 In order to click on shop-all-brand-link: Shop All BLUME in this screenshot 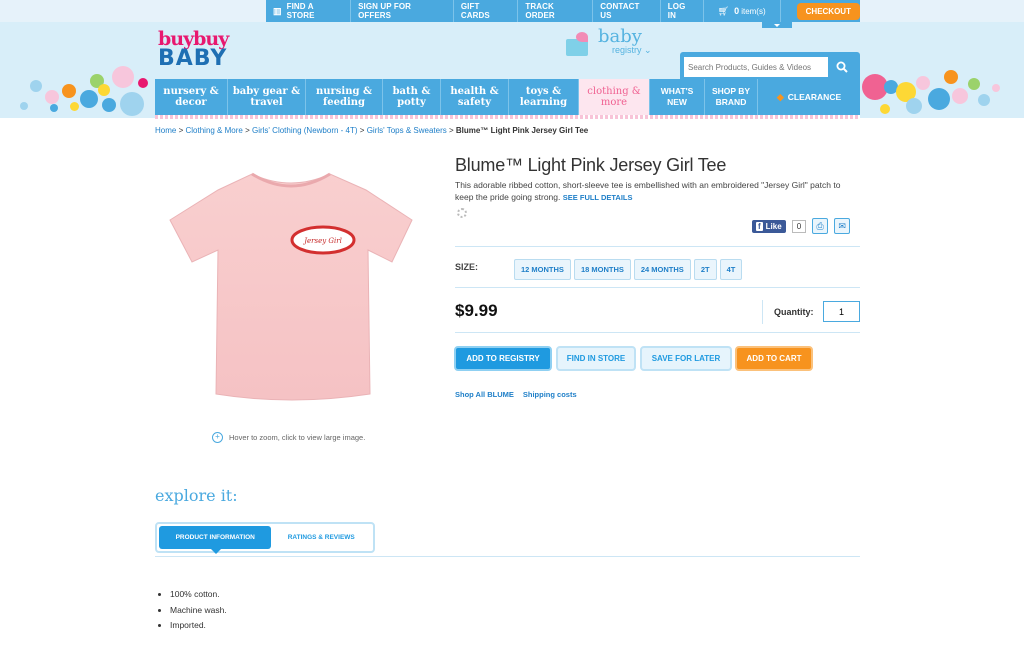, I will do `click(484, 394)`.